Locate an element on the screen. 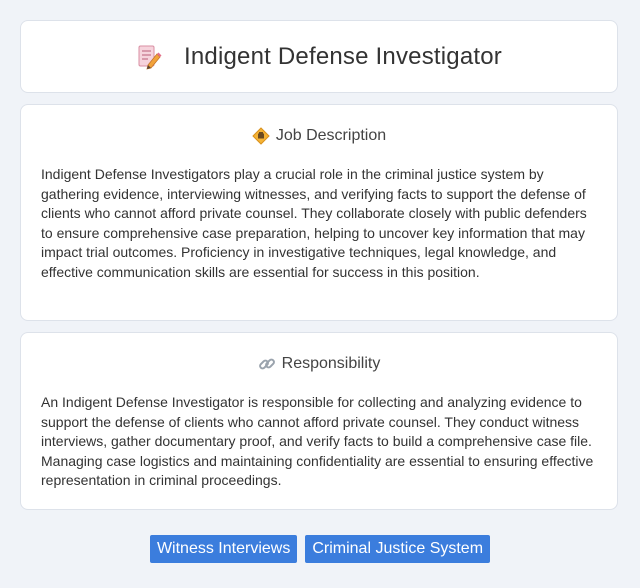 The width and height of the screenshot is (640, 588). link-icon is located at coordinates (267, 364).